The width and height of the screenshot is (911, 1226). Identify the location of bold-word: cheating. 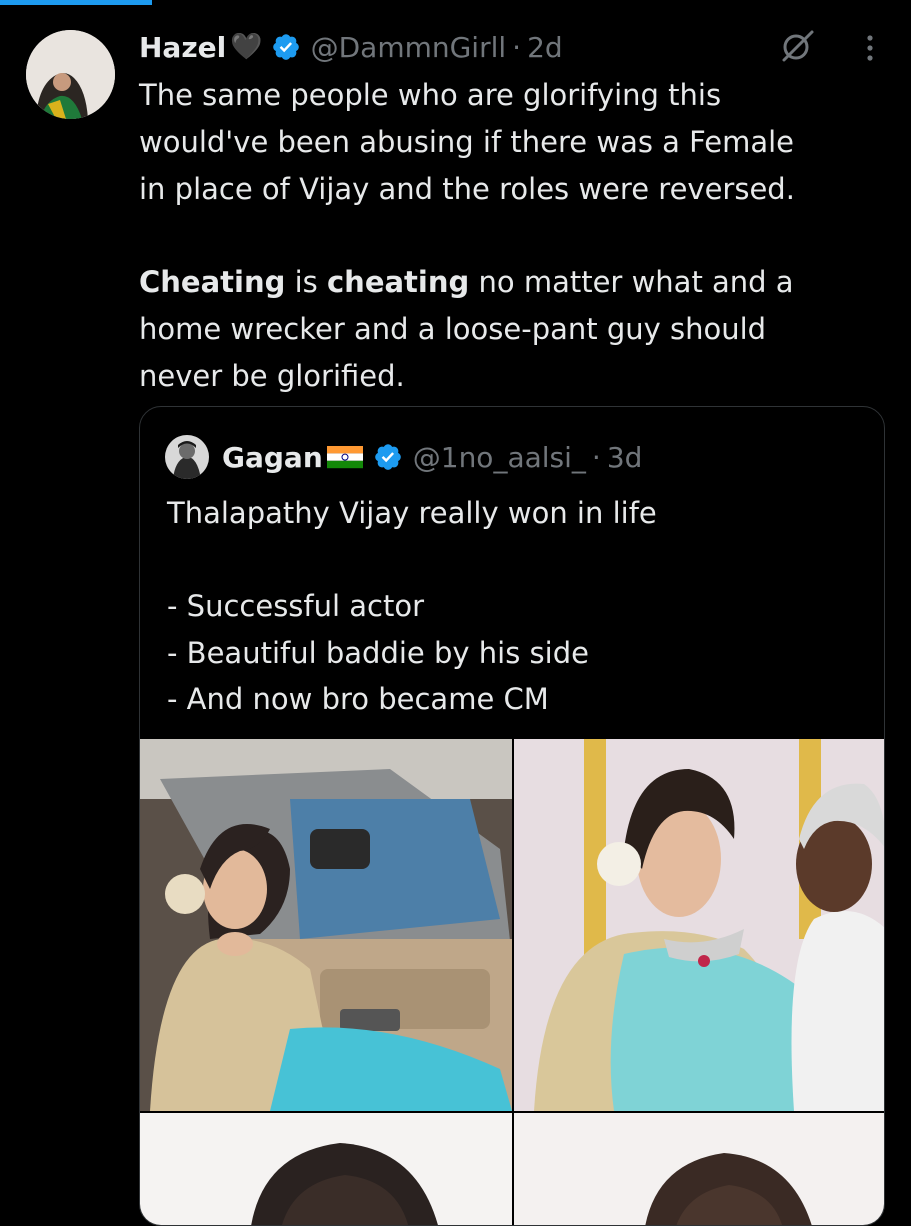
(398, 282).